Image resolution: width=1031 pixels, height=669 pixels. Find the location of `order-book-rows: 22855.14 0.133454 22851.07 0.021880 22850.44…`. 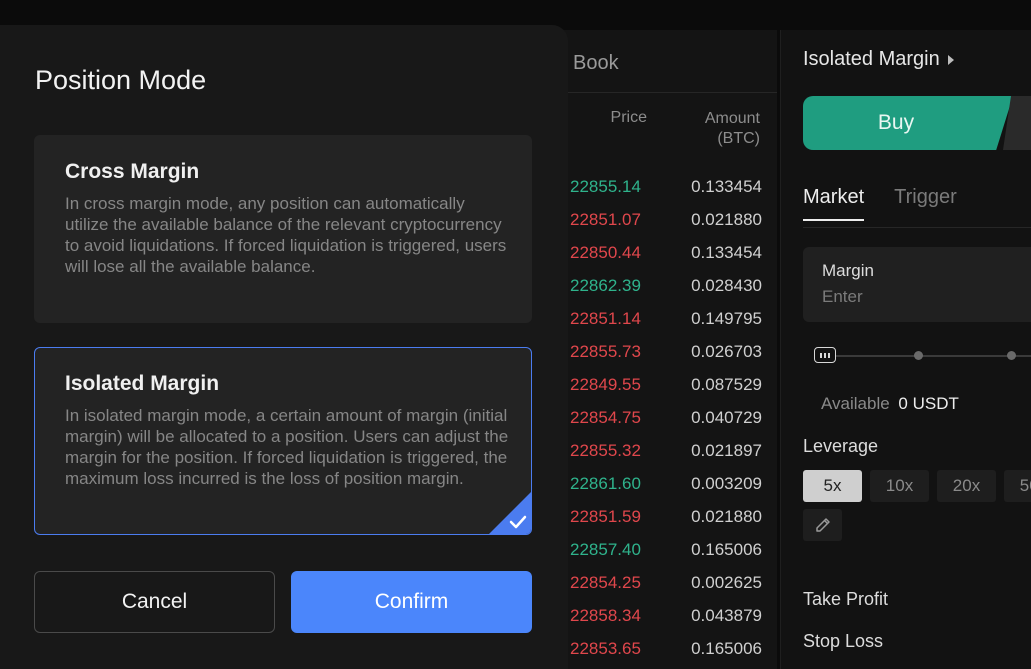

order-book-rows: 22855.14 0.133454 22851.07 0.021880 22850.44… is located at coordinates (666, 417).